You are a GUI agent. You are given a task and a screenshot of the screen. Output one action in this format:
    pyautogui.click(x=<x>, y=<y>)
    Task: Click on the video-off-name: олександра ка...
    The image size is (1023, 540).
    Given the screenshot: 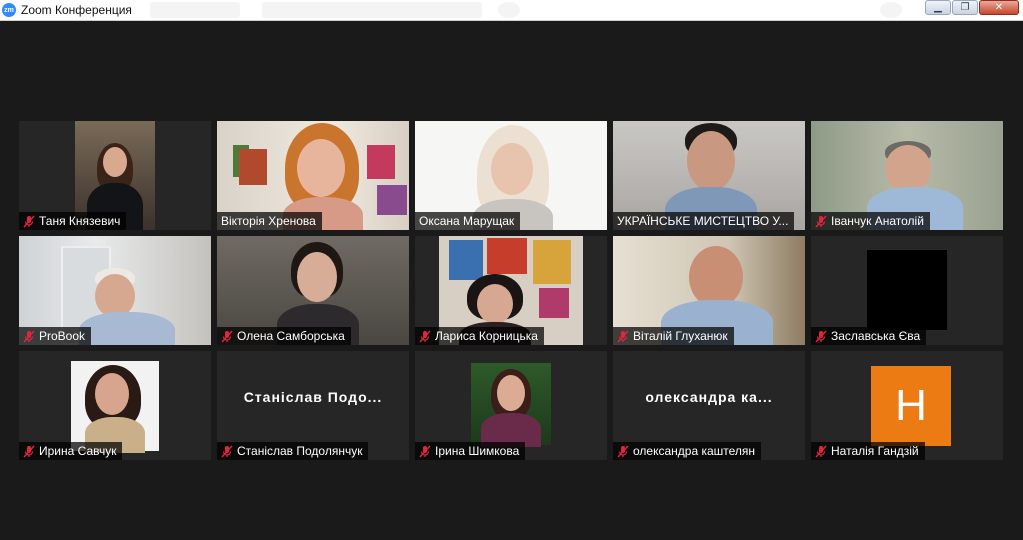 What is the action you would take?
    pyautogui.click(x=709, y=397)
    